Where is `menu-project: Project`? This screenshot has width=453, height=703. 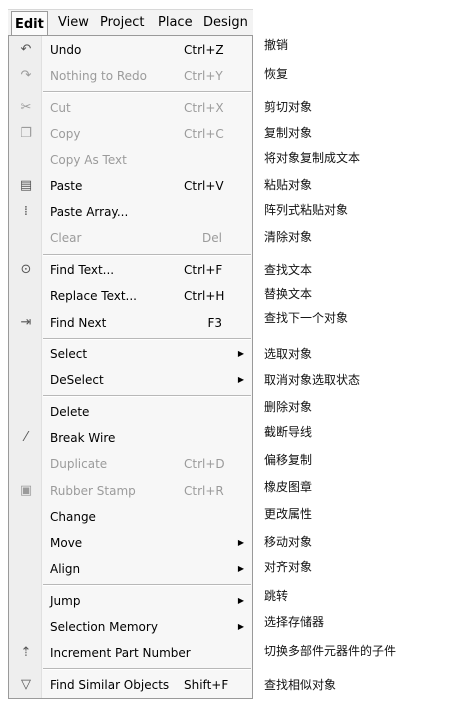 menu-project: Project is located at coordinates (122, 23).